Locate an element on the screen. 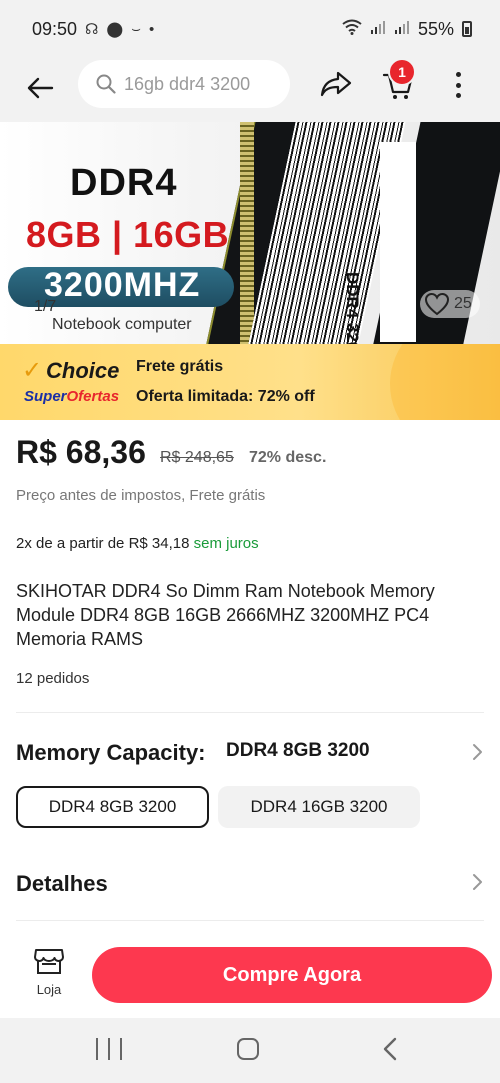 Image resolution: width=500 pixels, height=1083 pixels. interest-free-text: sem juros is located at coordinates (226, 543).